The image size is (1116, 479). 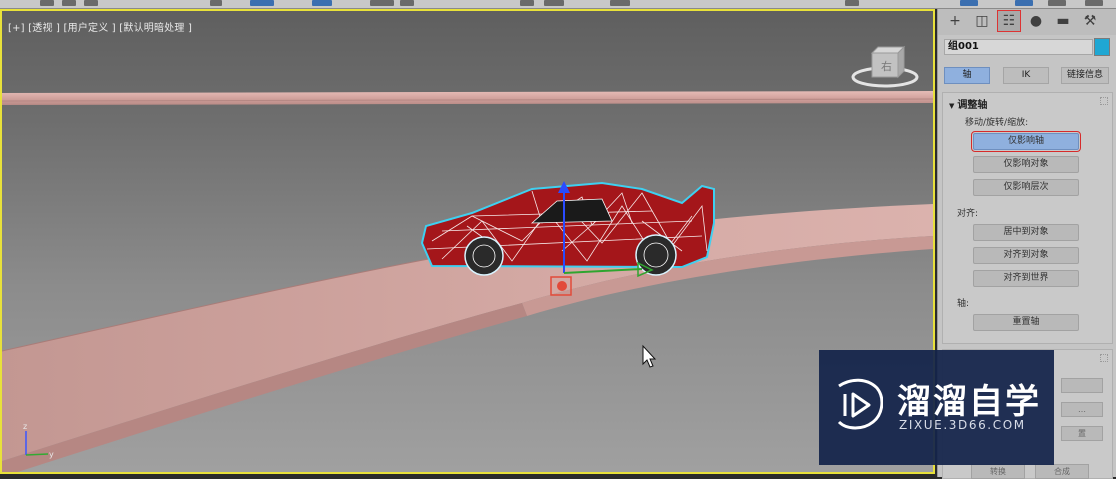 I want to click on alignment-label: 对齐:, so click(x=968, y=214).